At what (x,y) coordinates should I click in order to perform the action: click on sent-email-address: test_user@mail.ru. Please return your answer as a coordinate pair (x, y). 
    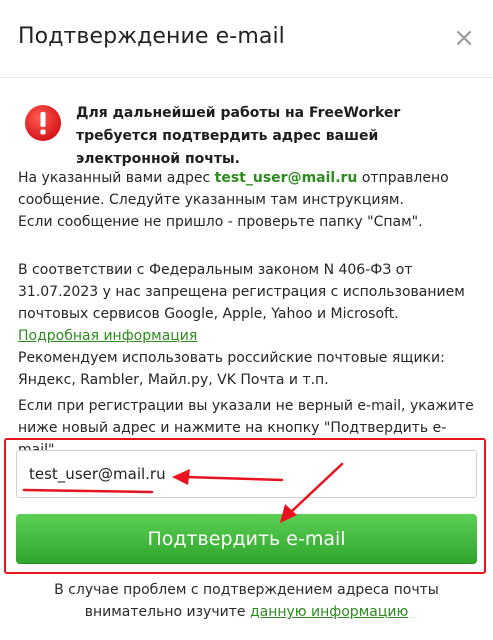
    Looking at the image, I should click on (286, 178).